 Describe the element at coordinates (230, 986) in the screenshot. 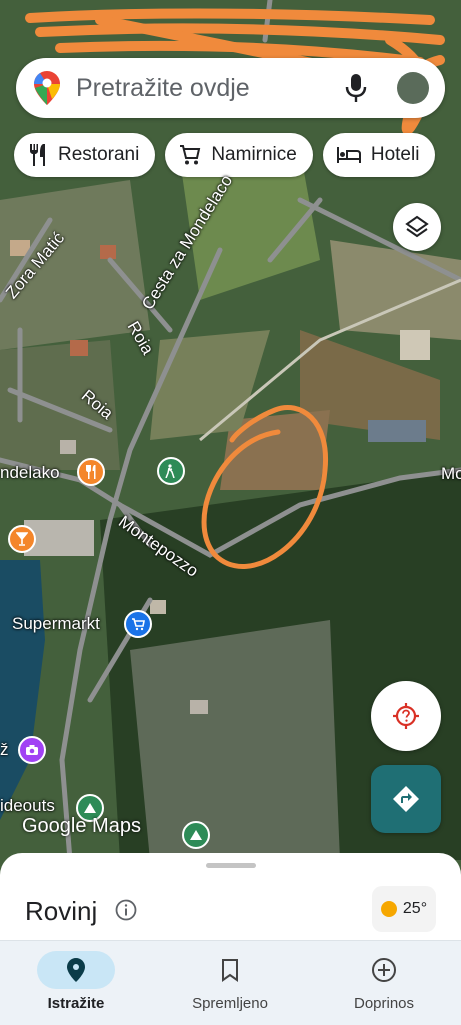

I see `nav-saved: Spremljeno` at that location.